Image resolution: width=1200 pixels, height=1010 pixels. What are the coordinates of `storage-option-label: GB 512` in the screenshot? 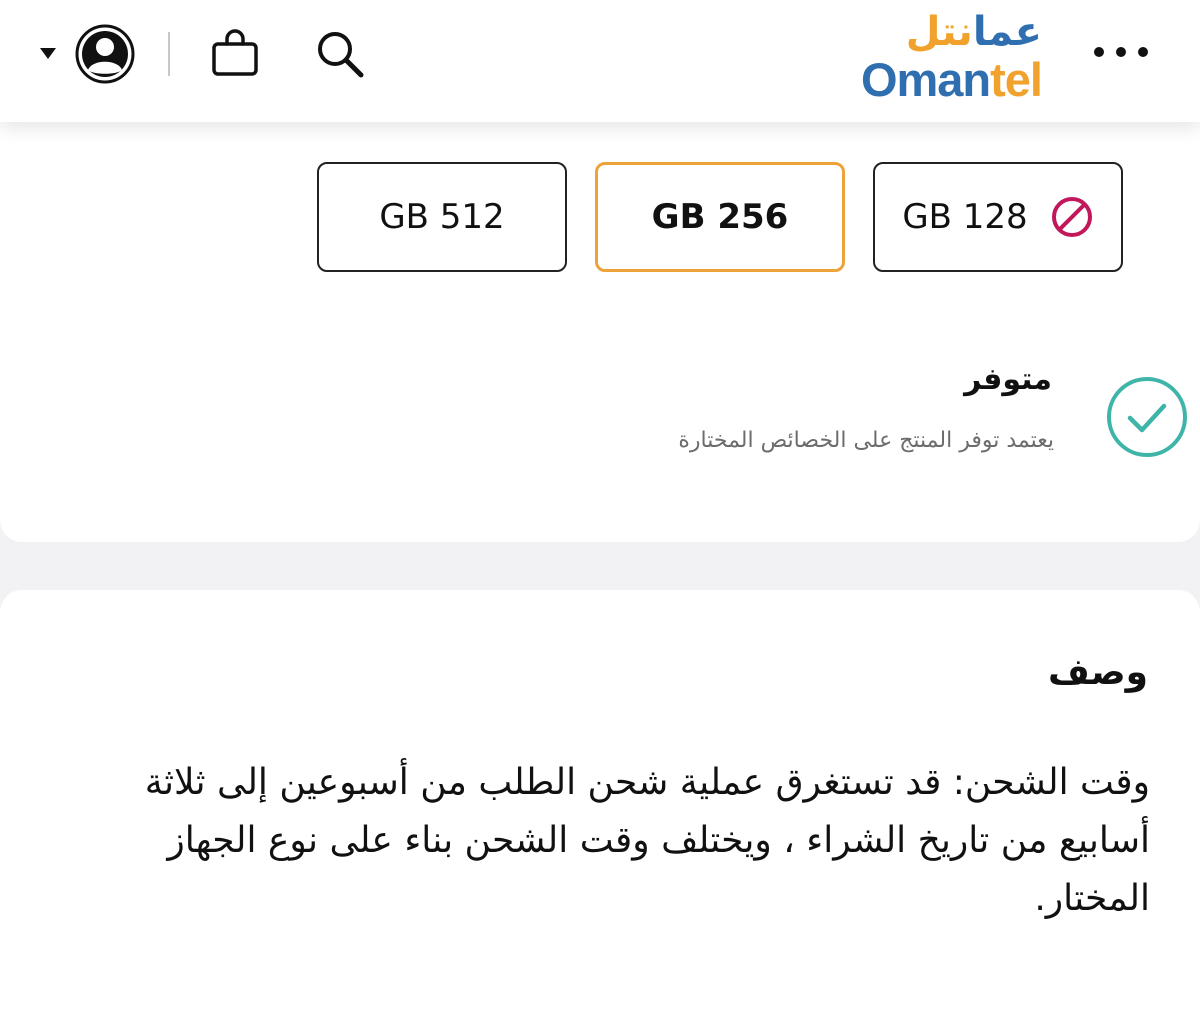 It's located at (442, 217).